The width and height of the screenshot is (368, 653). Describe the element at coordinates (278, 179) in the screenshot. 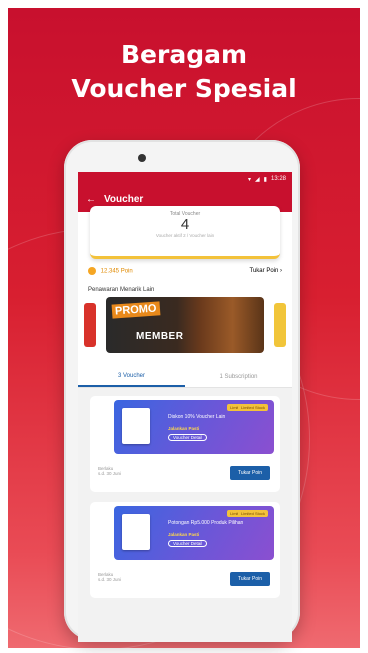

I see `status-time: 13:28` at that location.